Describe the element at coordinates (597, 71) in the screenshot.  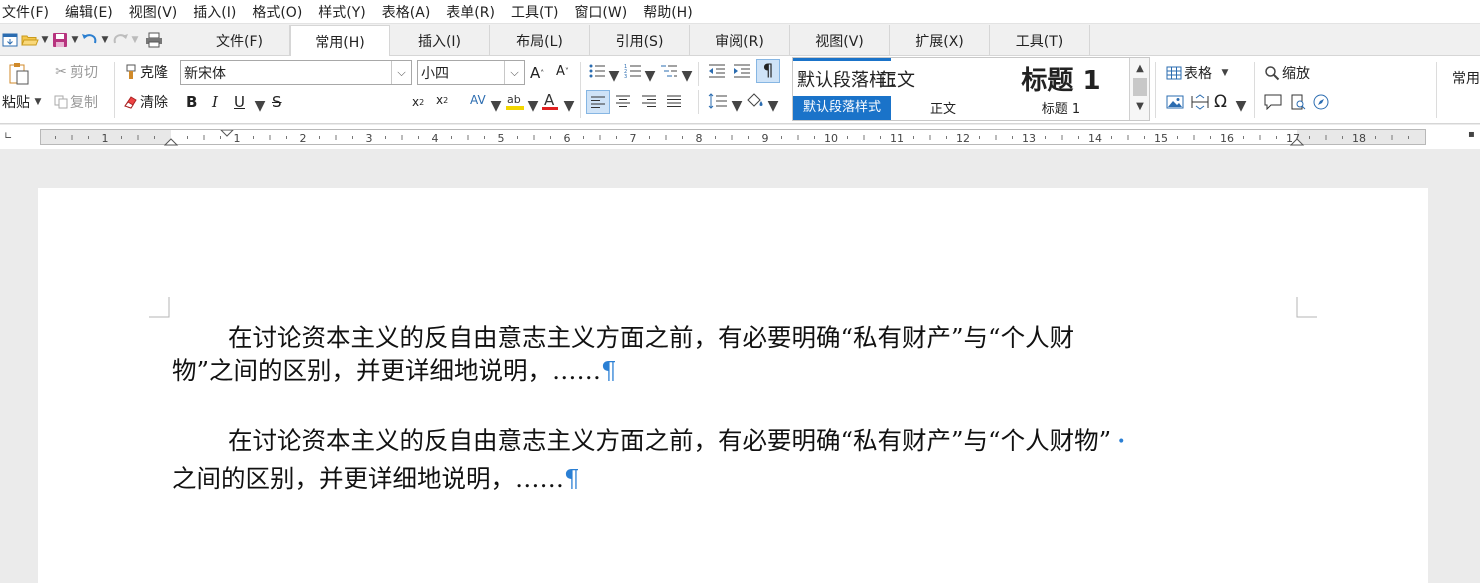
I see `bullet-list-icon` at that location.